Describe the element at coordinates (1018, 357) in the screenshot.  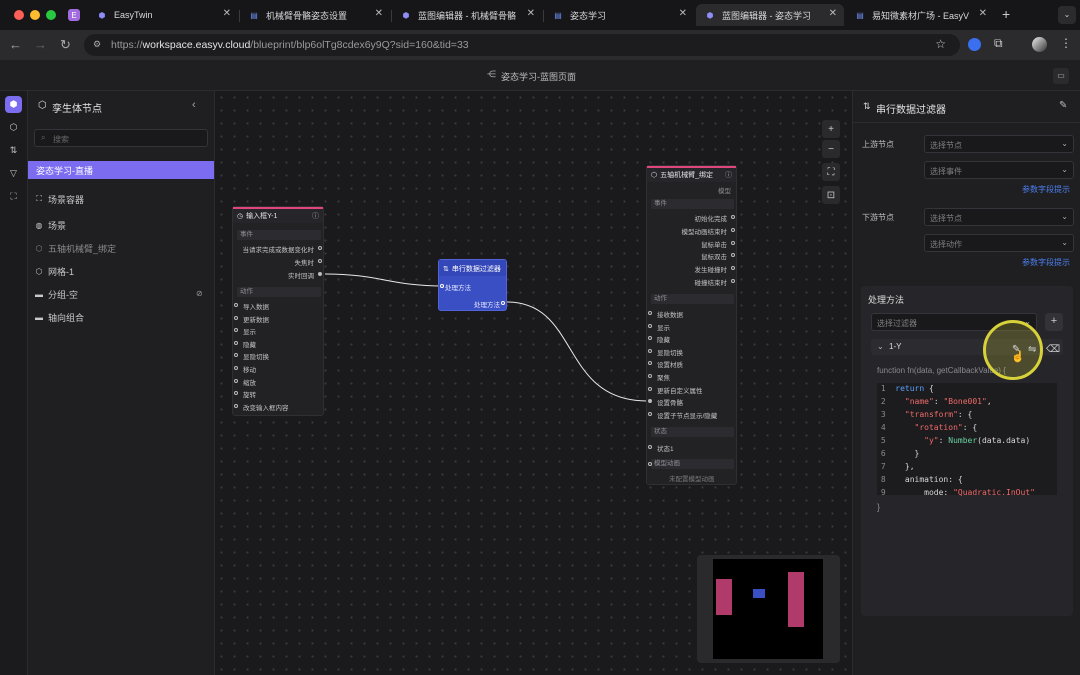
I see `pointer-cursor-icon: ☝` at that location.